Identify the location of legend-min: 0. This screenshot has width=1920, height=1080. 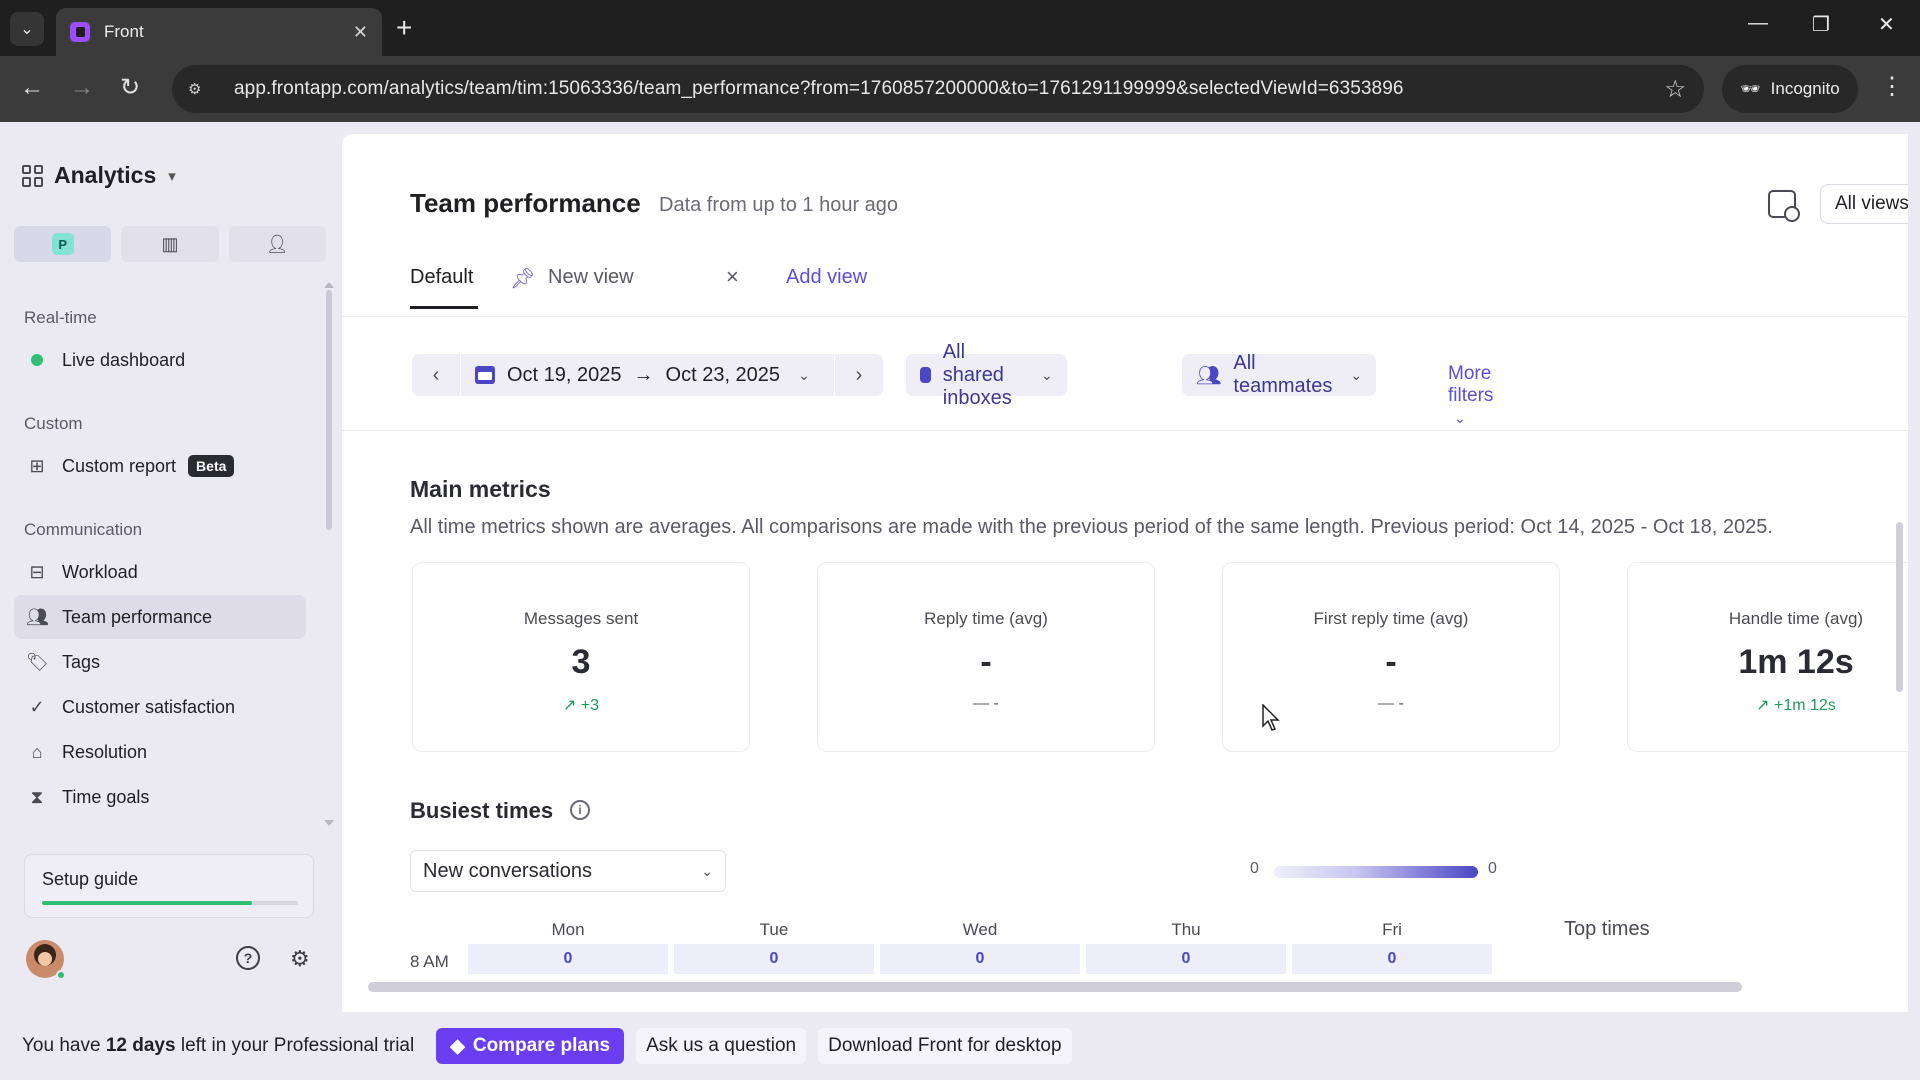
(1254, 868).